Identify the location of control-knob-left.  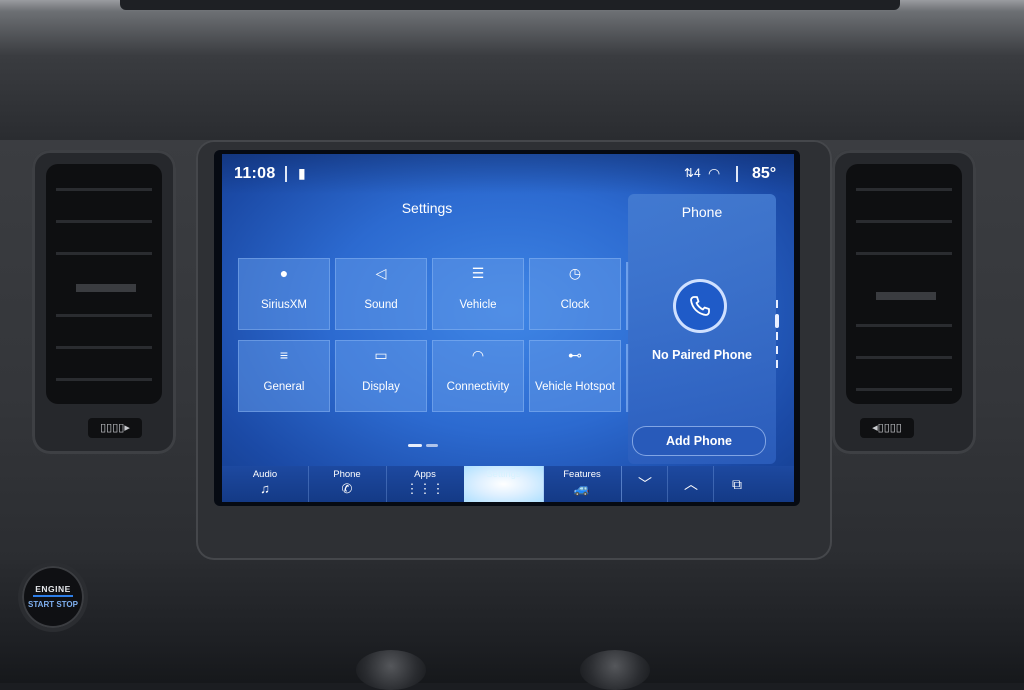
(391, 670).